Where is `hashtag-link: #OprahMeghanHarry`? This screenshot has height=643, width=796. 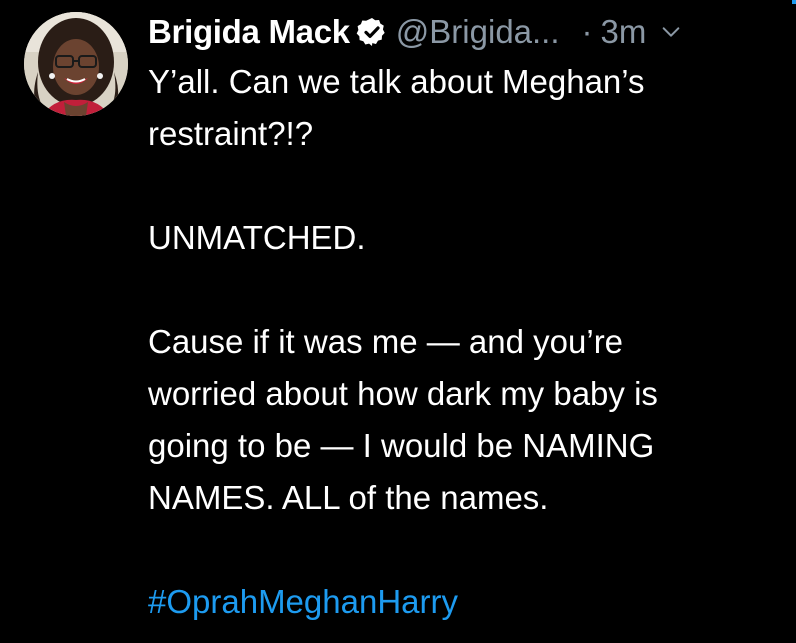 hashtag-link: #OprahMeghanHarry is located at coordinates (303, 601).